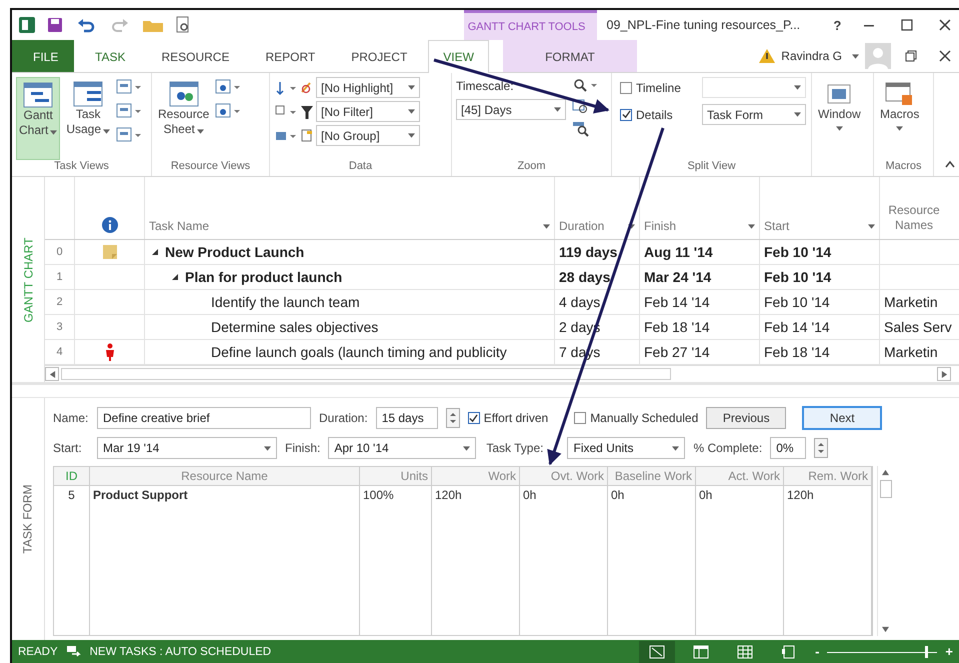 The image size is (959, 663). What do you see at coordinates (263, 277) in the screenshot?
I see `task-name: Plan for product launch` at bounding box center [263, 277].